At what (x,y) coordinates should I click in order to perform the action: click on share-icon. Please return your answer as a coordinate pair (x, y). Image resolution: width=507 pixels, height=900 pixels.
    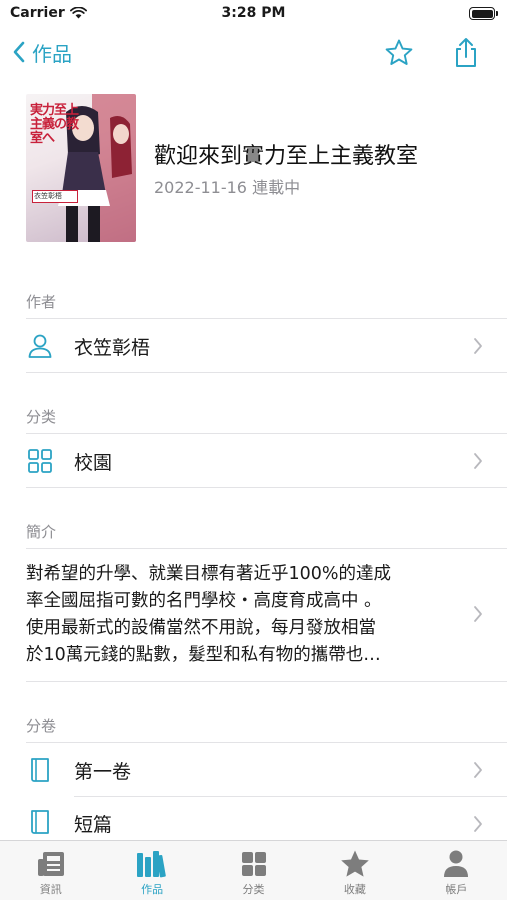
    Looking at the image, I should click on (466, 52).